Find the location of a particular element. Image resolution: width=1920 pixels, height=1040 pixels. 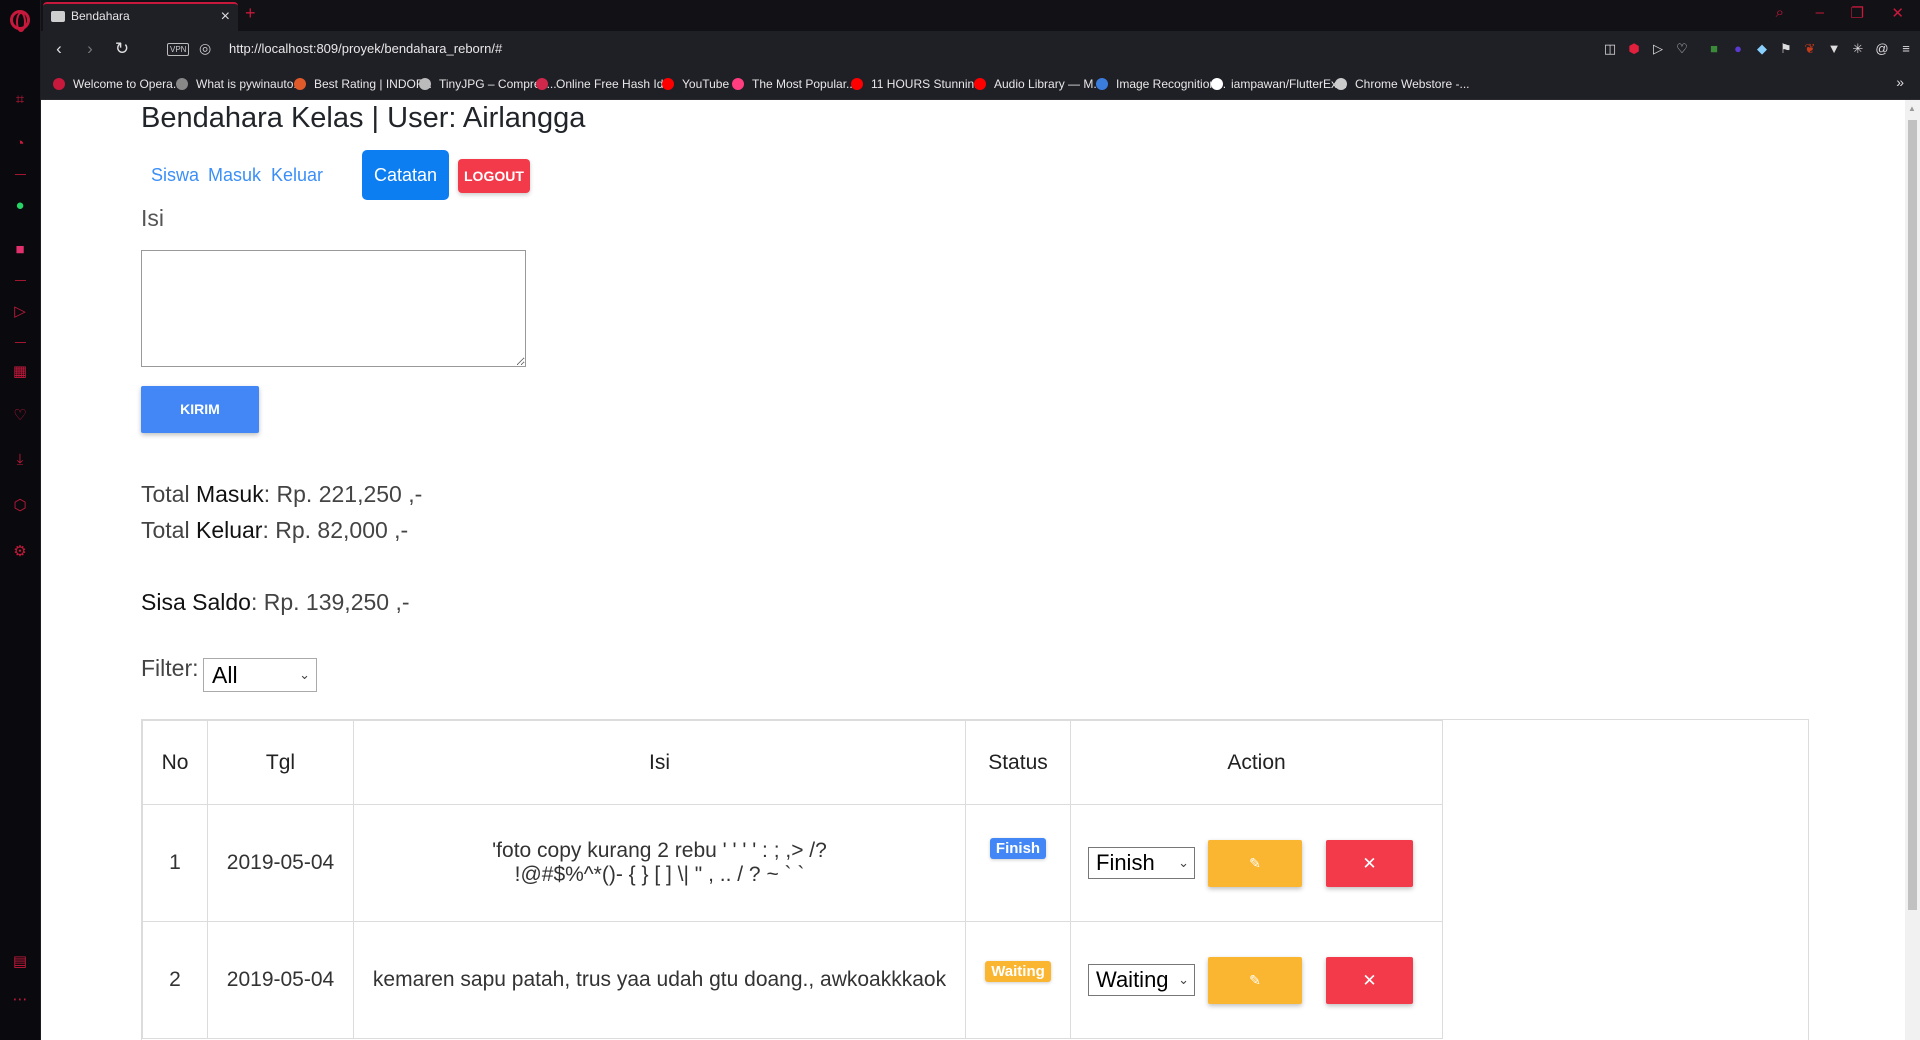

extension-leaf-icon: ❦ is located at coordinates (1810, 49).